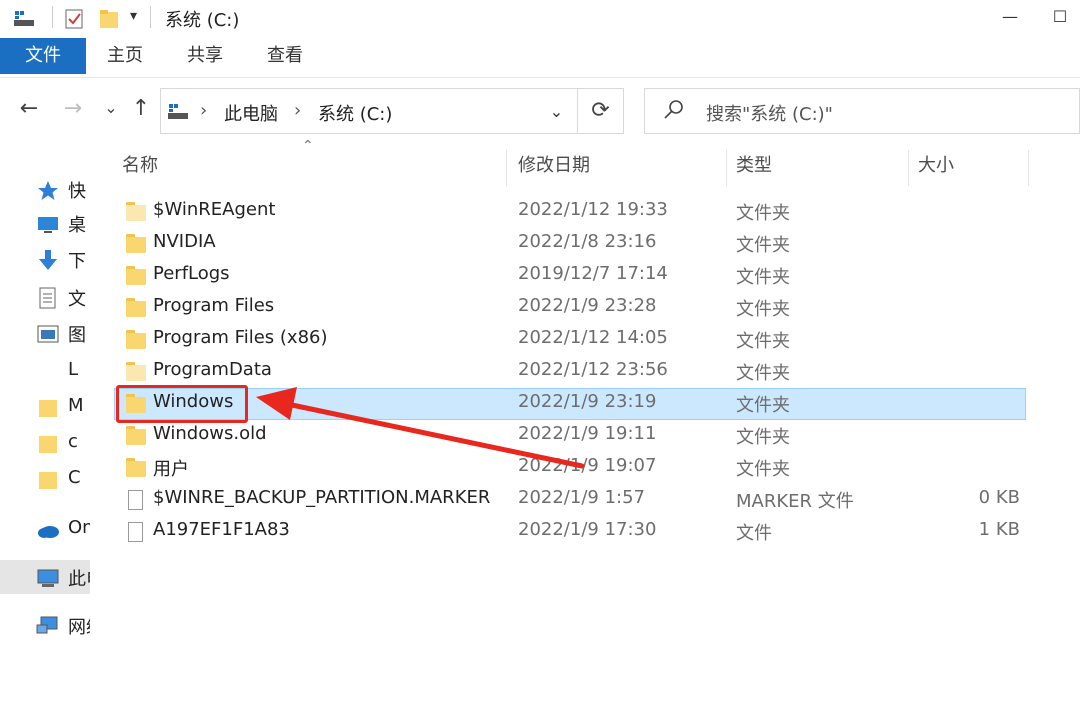 The width and height of the screenshot is (1080, 705). I want to click on tab-file: 文件, so click(43, 56).